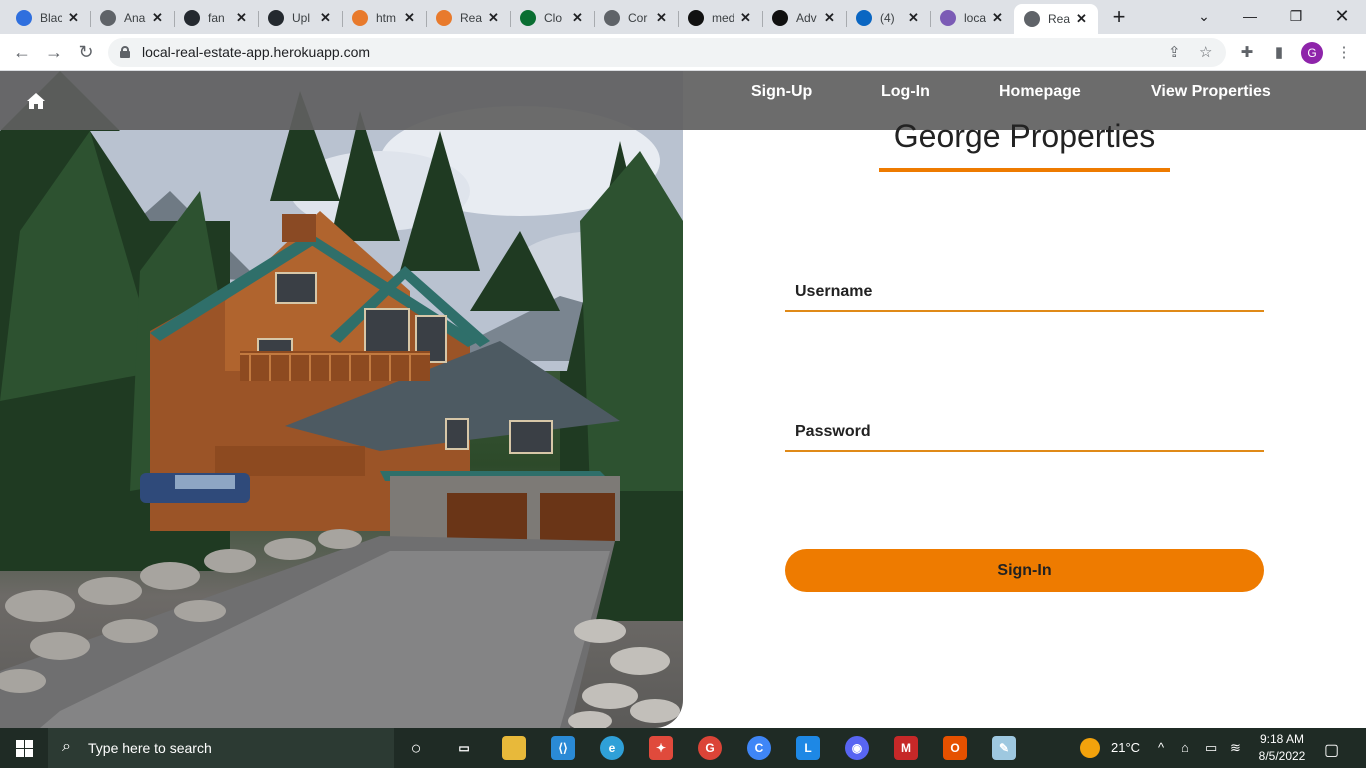 The image size is (1366, 768). What do you see at coordinates (1296, 16) in the screenshot?
I see `maximize-button: ❐` at bounding box center [1296, 16].